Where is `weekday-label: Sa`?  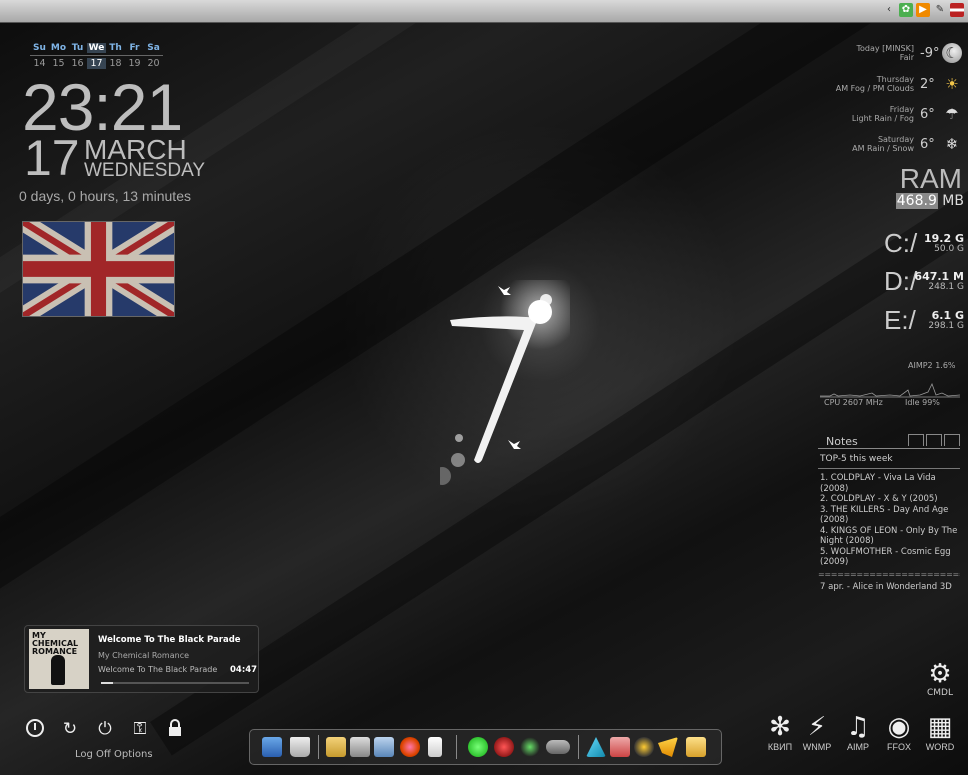 weekday-label: Sa is located at coordinates (153, 48).